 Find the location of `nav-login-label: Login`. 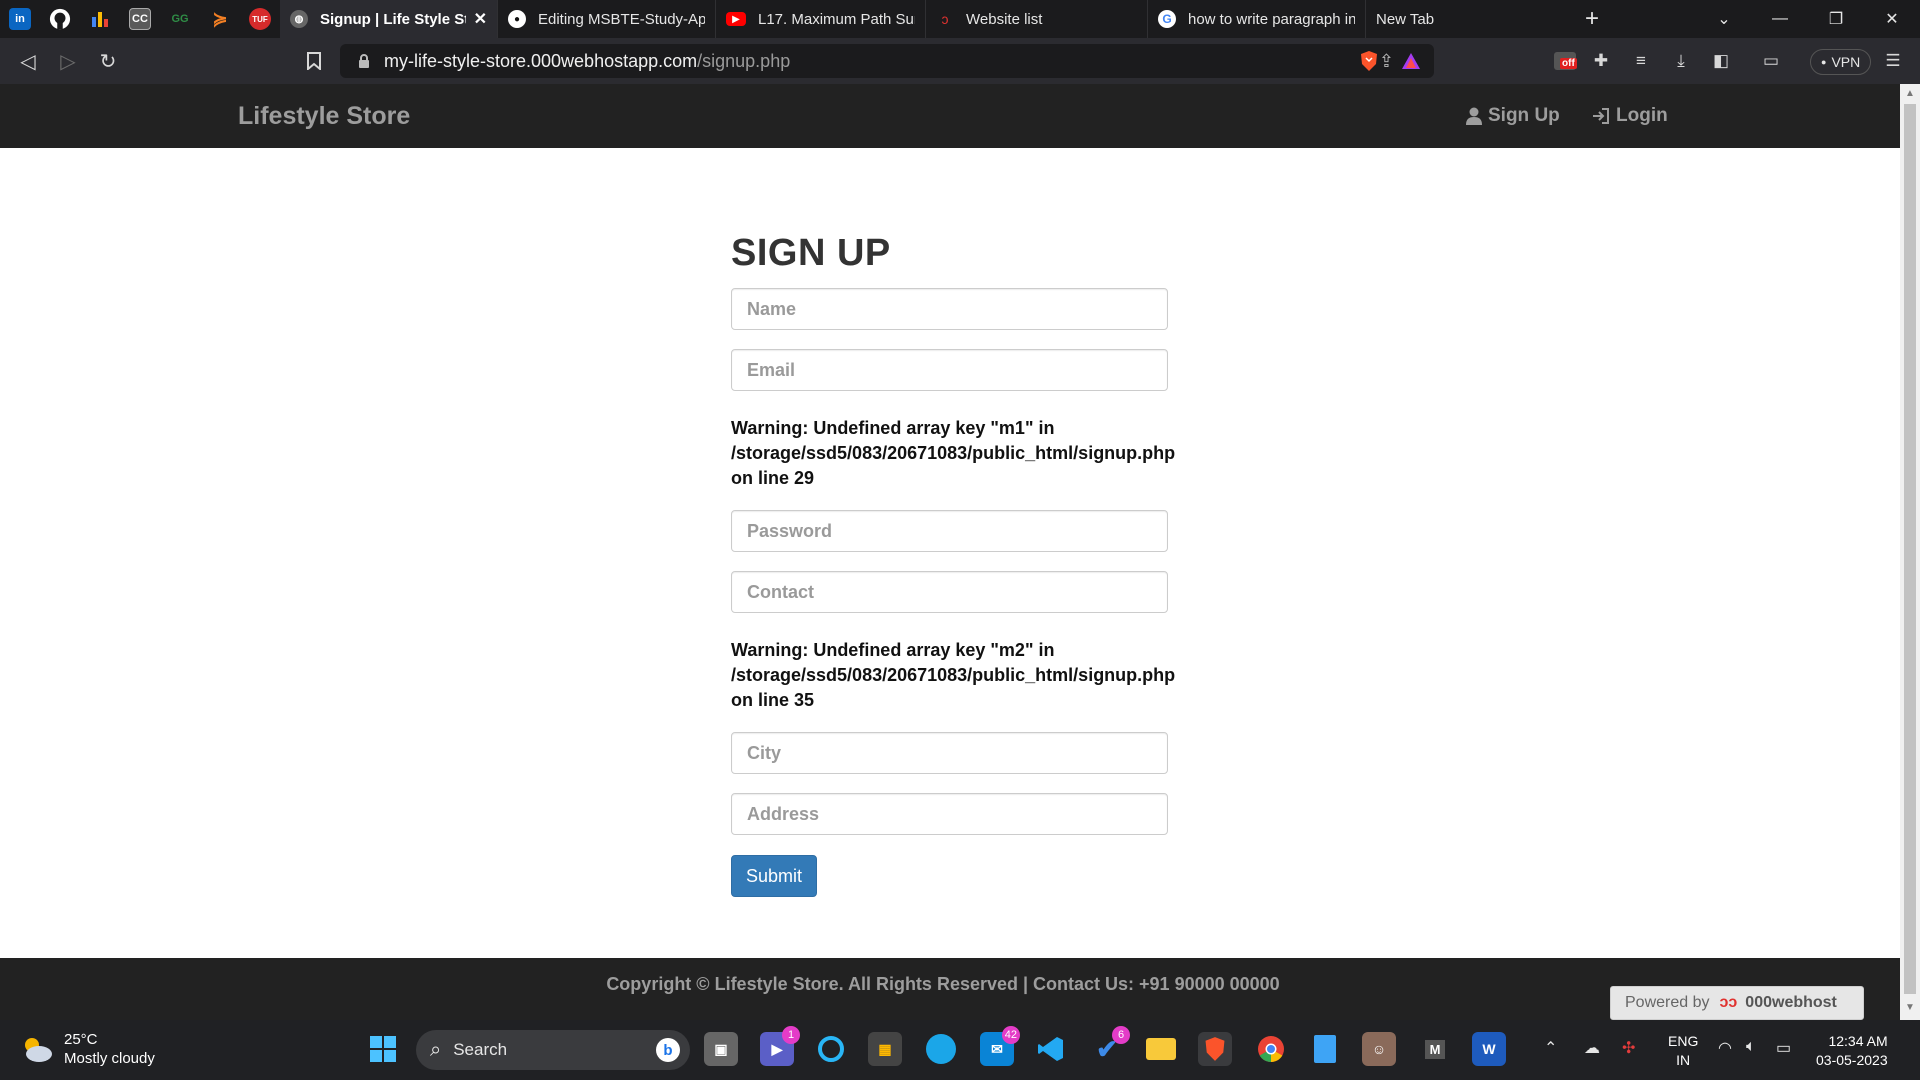

nav-login-label: Login is located at coordinates (1642, 115).